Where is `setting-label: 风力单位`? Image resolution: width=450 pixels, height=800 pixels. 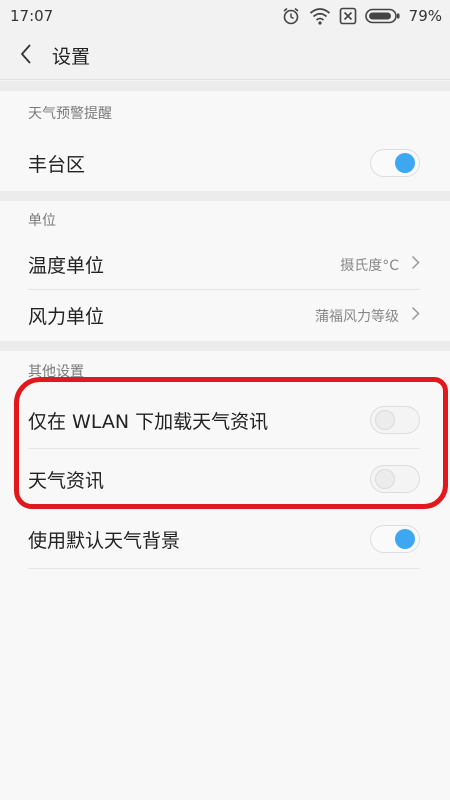 setting-label: 风力单位 is located at coordinates (66, 317).